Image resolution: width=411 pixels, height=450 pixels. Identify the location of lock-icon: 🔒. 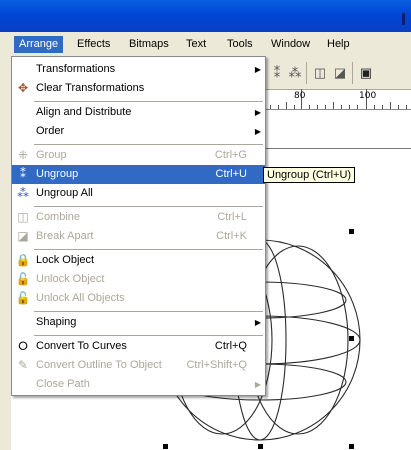
(23, 260).